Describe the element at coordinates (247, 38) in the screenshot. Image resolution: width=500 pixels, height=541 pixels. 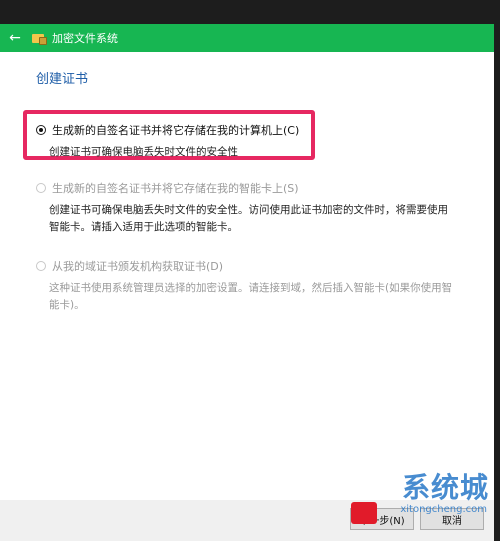
I see `title-bar: ← 加密文件系统` at that location.